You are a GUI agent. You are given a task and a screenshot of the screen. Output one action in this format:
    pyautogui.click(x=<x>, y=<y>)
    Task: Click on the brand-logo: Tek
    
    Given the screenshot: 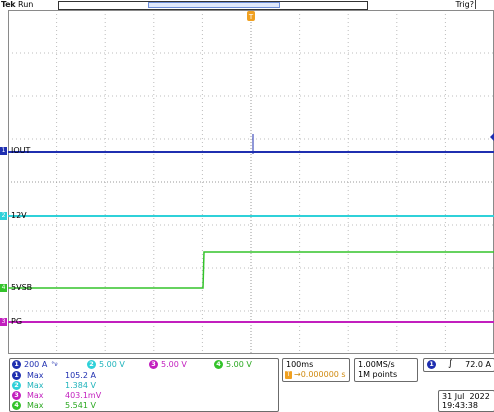 What is the action you would take?
    pyautogui.click(x=8, y=4)
    